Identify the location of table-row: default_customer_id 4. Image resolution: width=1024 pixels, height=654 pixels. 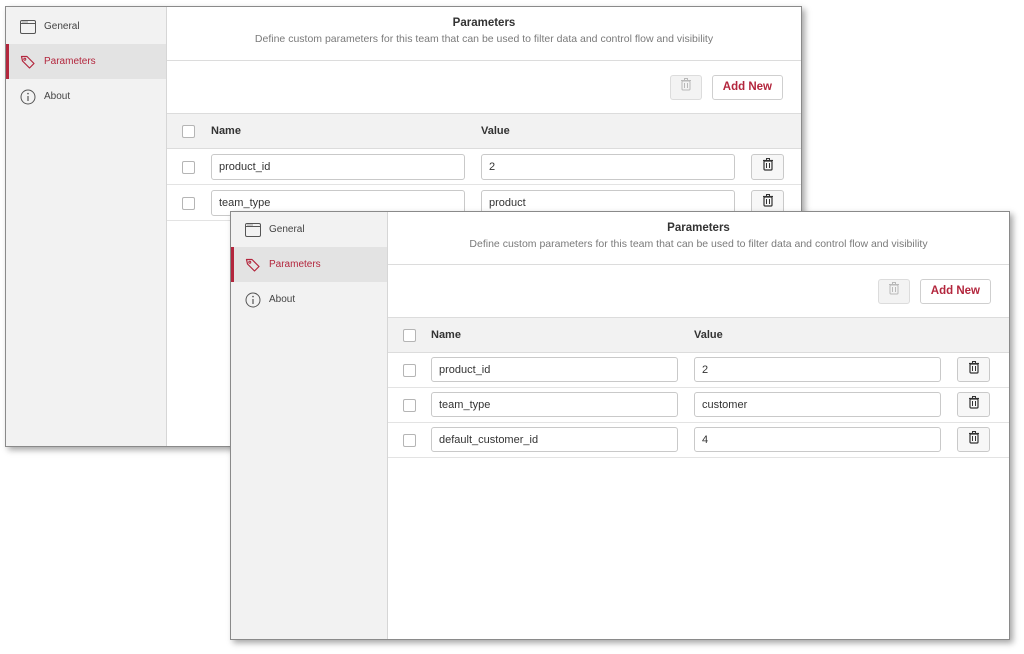
(698, 440).